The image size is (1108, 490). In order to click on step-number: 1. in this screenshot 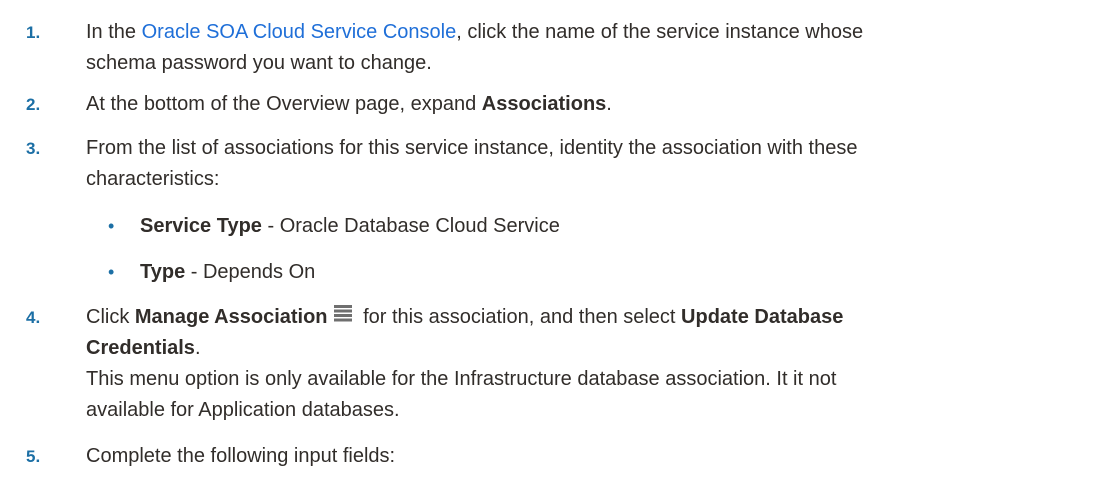, I will do `click(33, 32)`.